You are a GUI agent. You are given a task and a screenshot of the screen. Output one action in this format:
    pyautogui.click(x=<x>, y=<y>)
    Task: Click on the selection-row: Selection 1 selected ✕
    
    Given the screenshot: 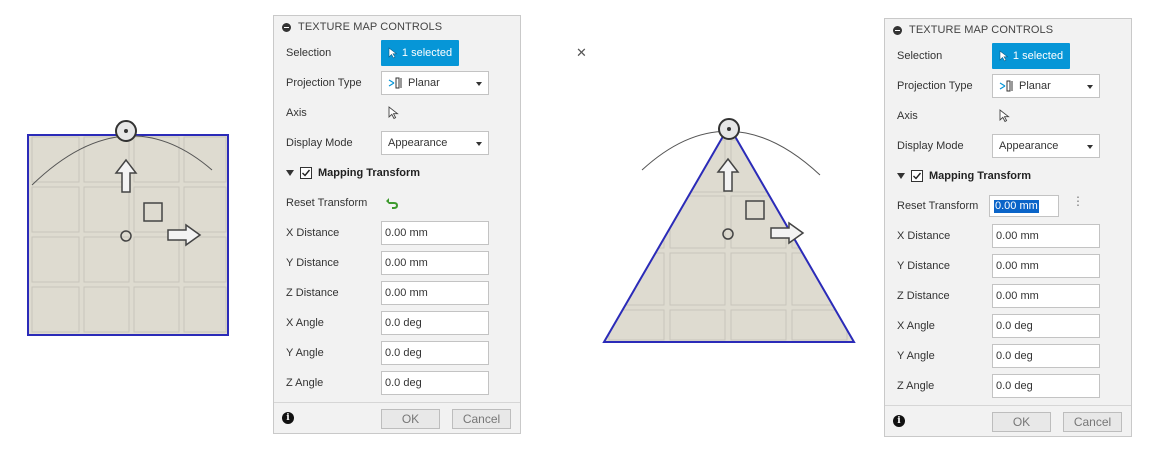 What is the action you would take?
    pyautogui.click(x=1008, y=56)
    